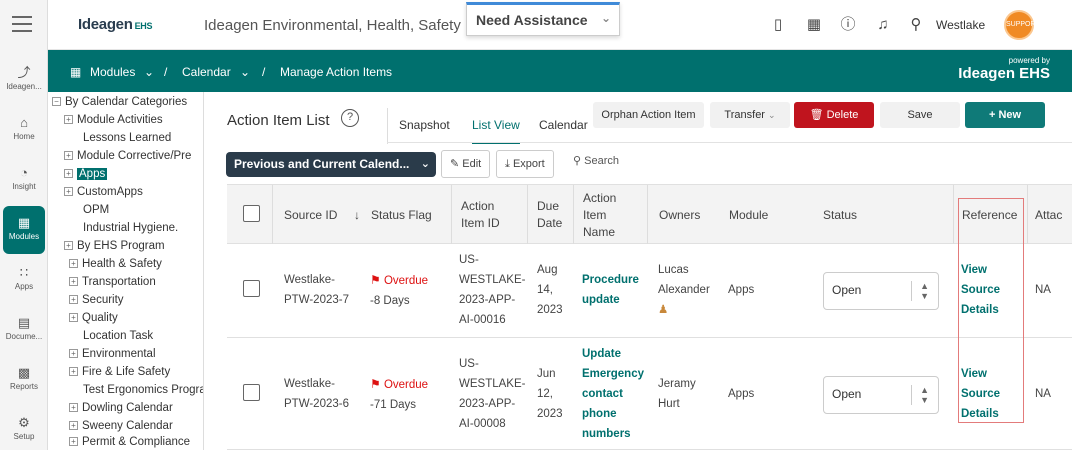 The width and height of the screenshot is (1072, 450). What do you see at coordinates (596, 160) in the screenshot?
I see `search-input: ⚲ Search` at bounding box center [596, 160].